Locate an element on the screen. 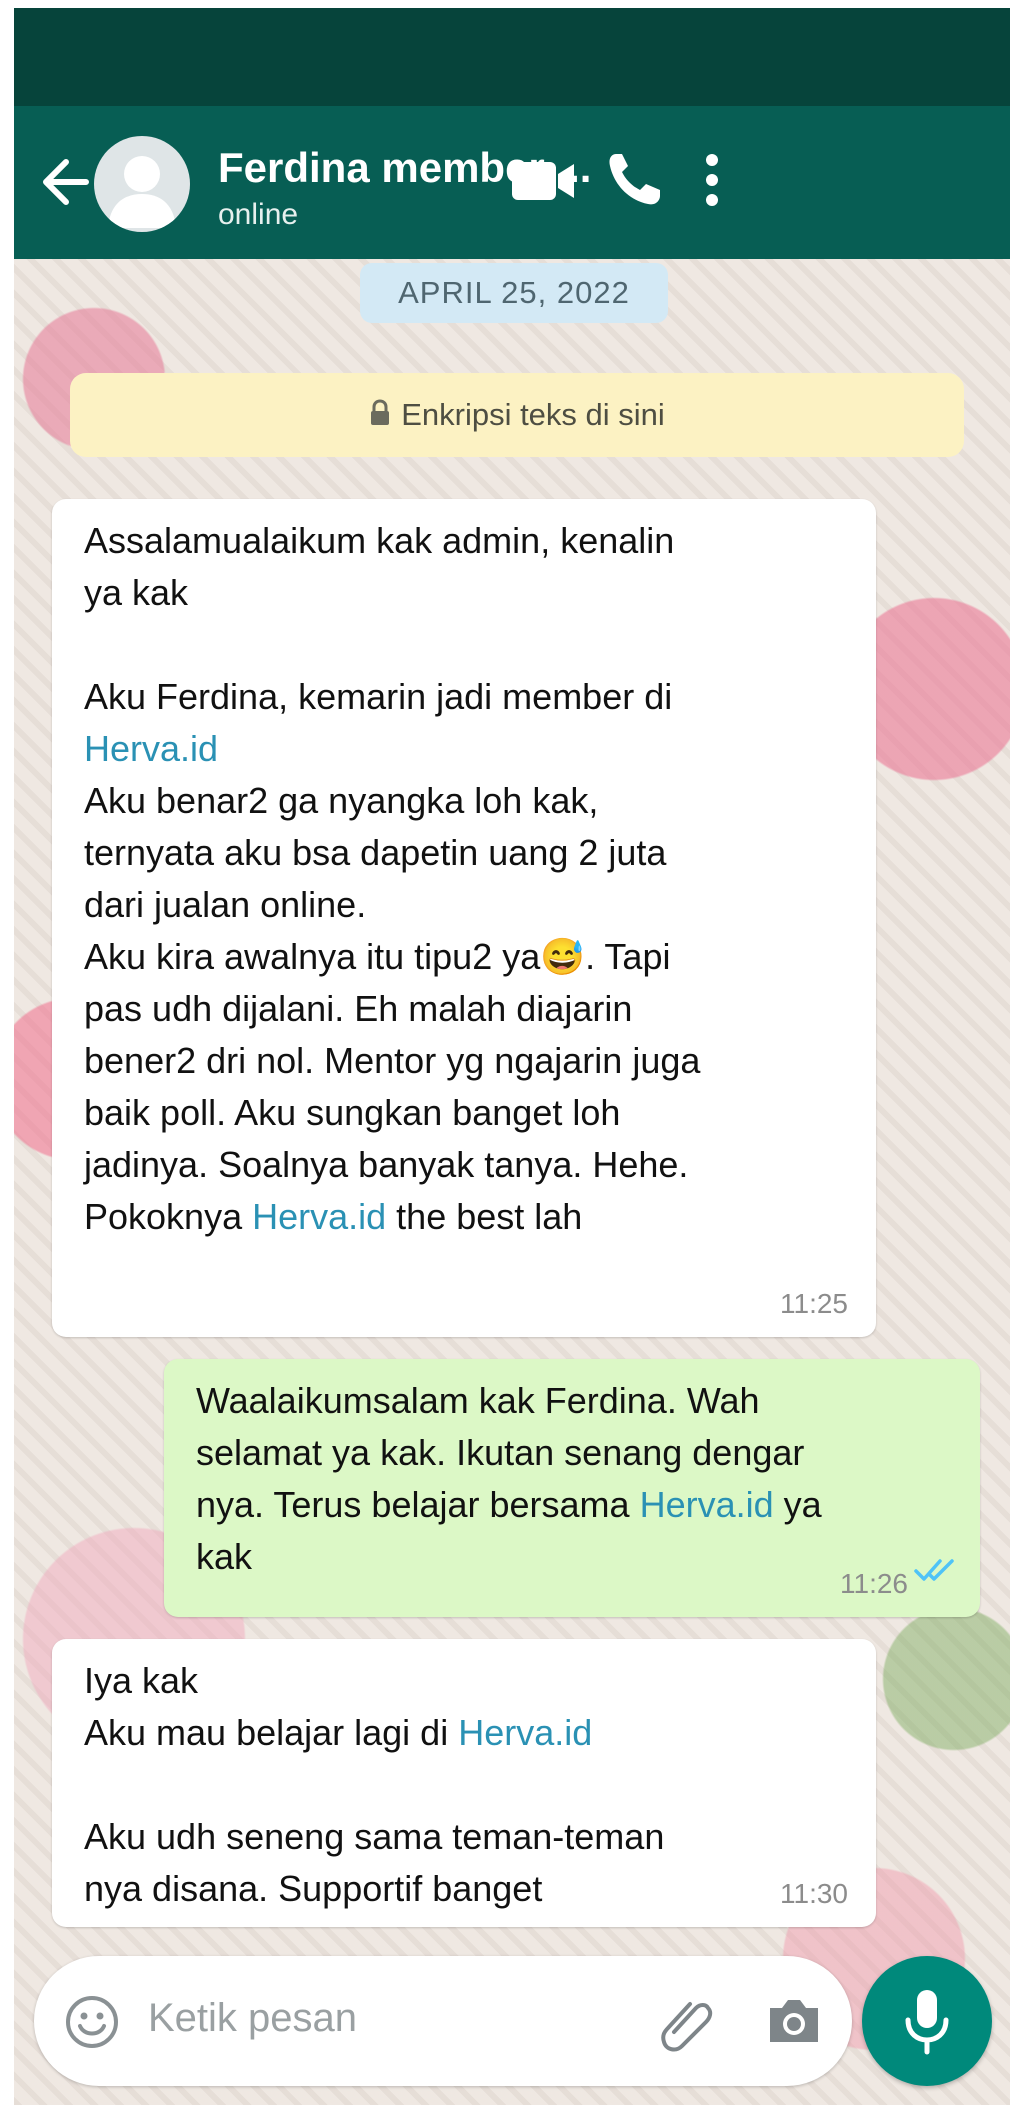  message-line: bener2 dri nol. Mentor yg ngajarin juga is located at coordinates (392, 1060).